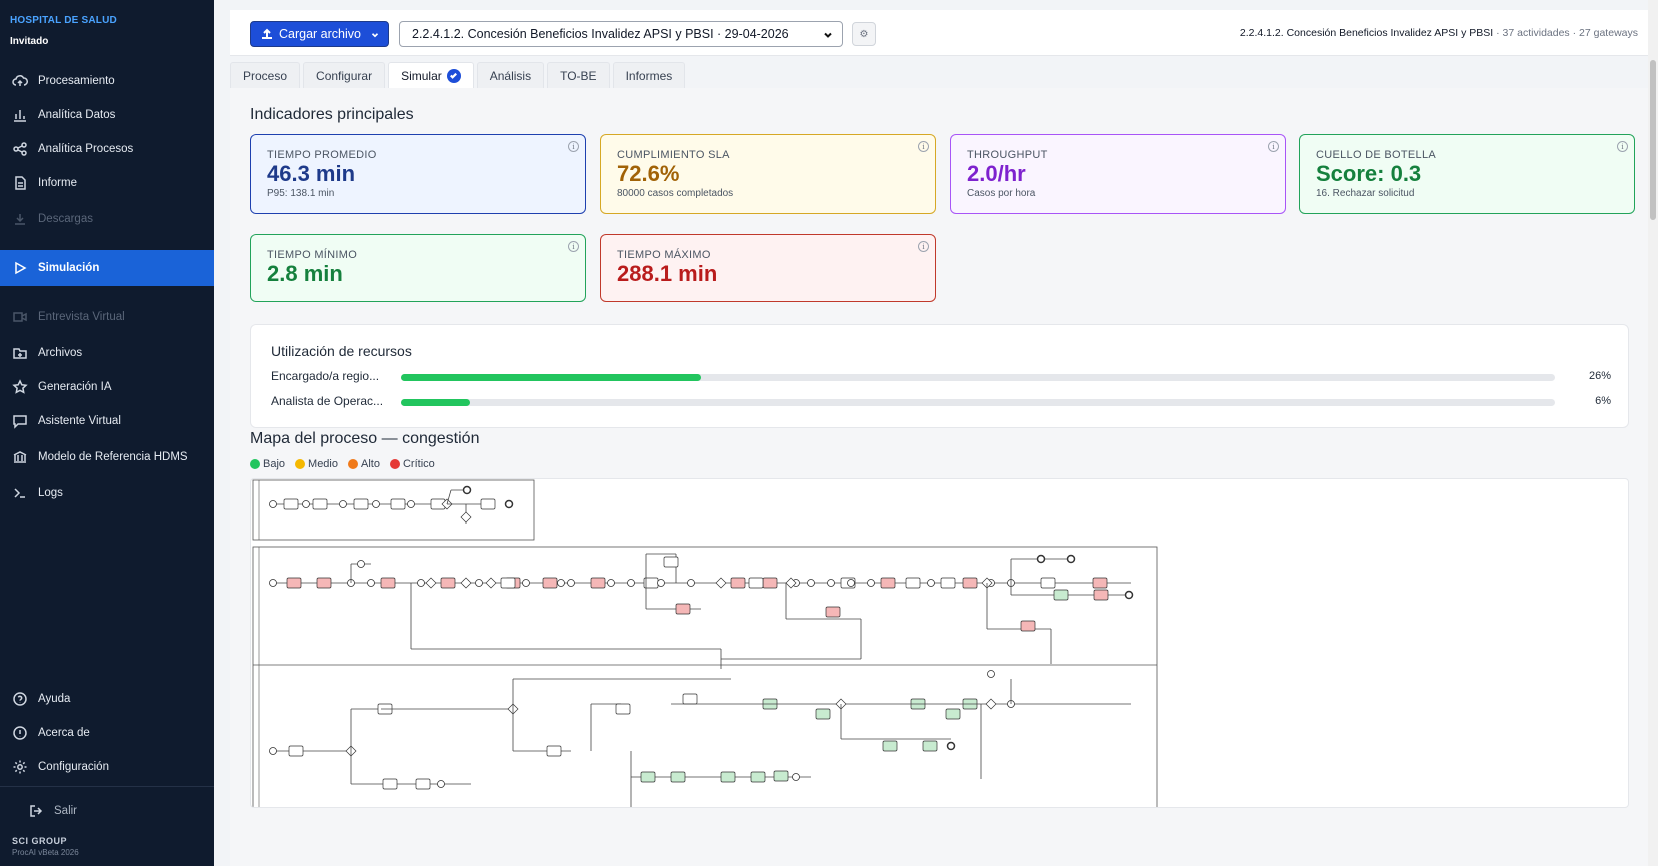 The height and width of the screenshot is (866, 1658). I want to click on legend-label: Crítico, so click(418, 464).